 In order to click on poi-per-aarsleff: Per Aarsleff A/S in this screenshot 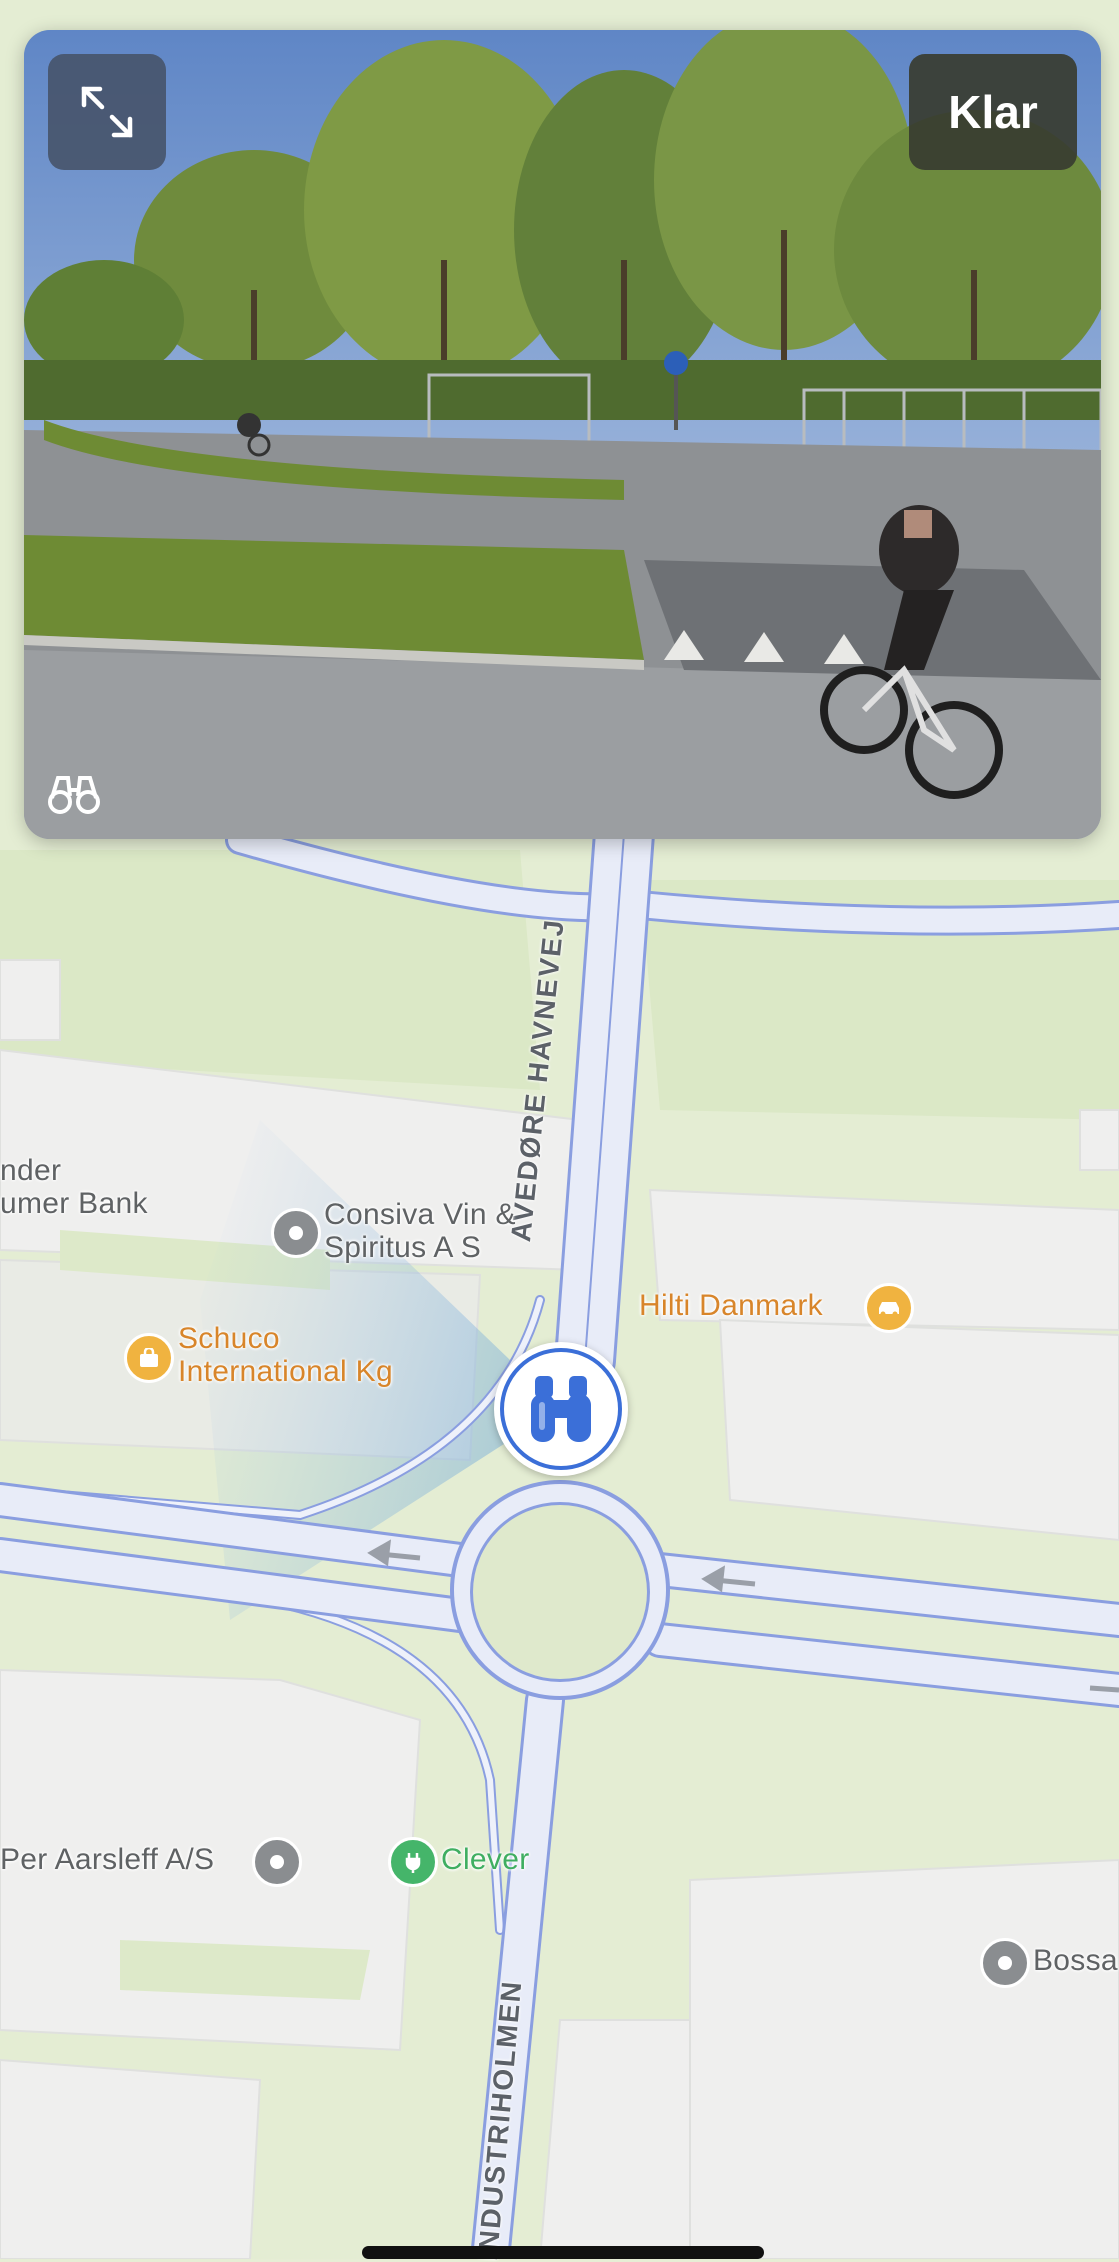, I will do `click(107, 1859)`.